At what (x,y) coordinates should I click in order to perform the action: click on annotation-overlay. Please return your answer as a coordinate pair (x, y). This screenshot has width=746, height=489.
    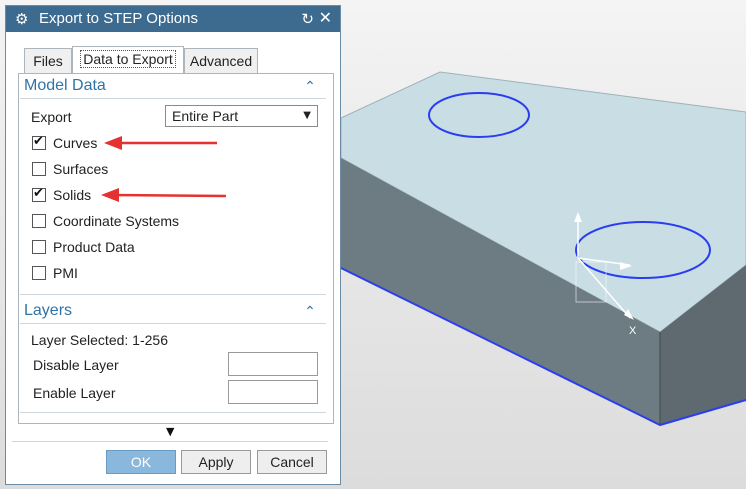
    Looking at the image, I should click on (164, 169).